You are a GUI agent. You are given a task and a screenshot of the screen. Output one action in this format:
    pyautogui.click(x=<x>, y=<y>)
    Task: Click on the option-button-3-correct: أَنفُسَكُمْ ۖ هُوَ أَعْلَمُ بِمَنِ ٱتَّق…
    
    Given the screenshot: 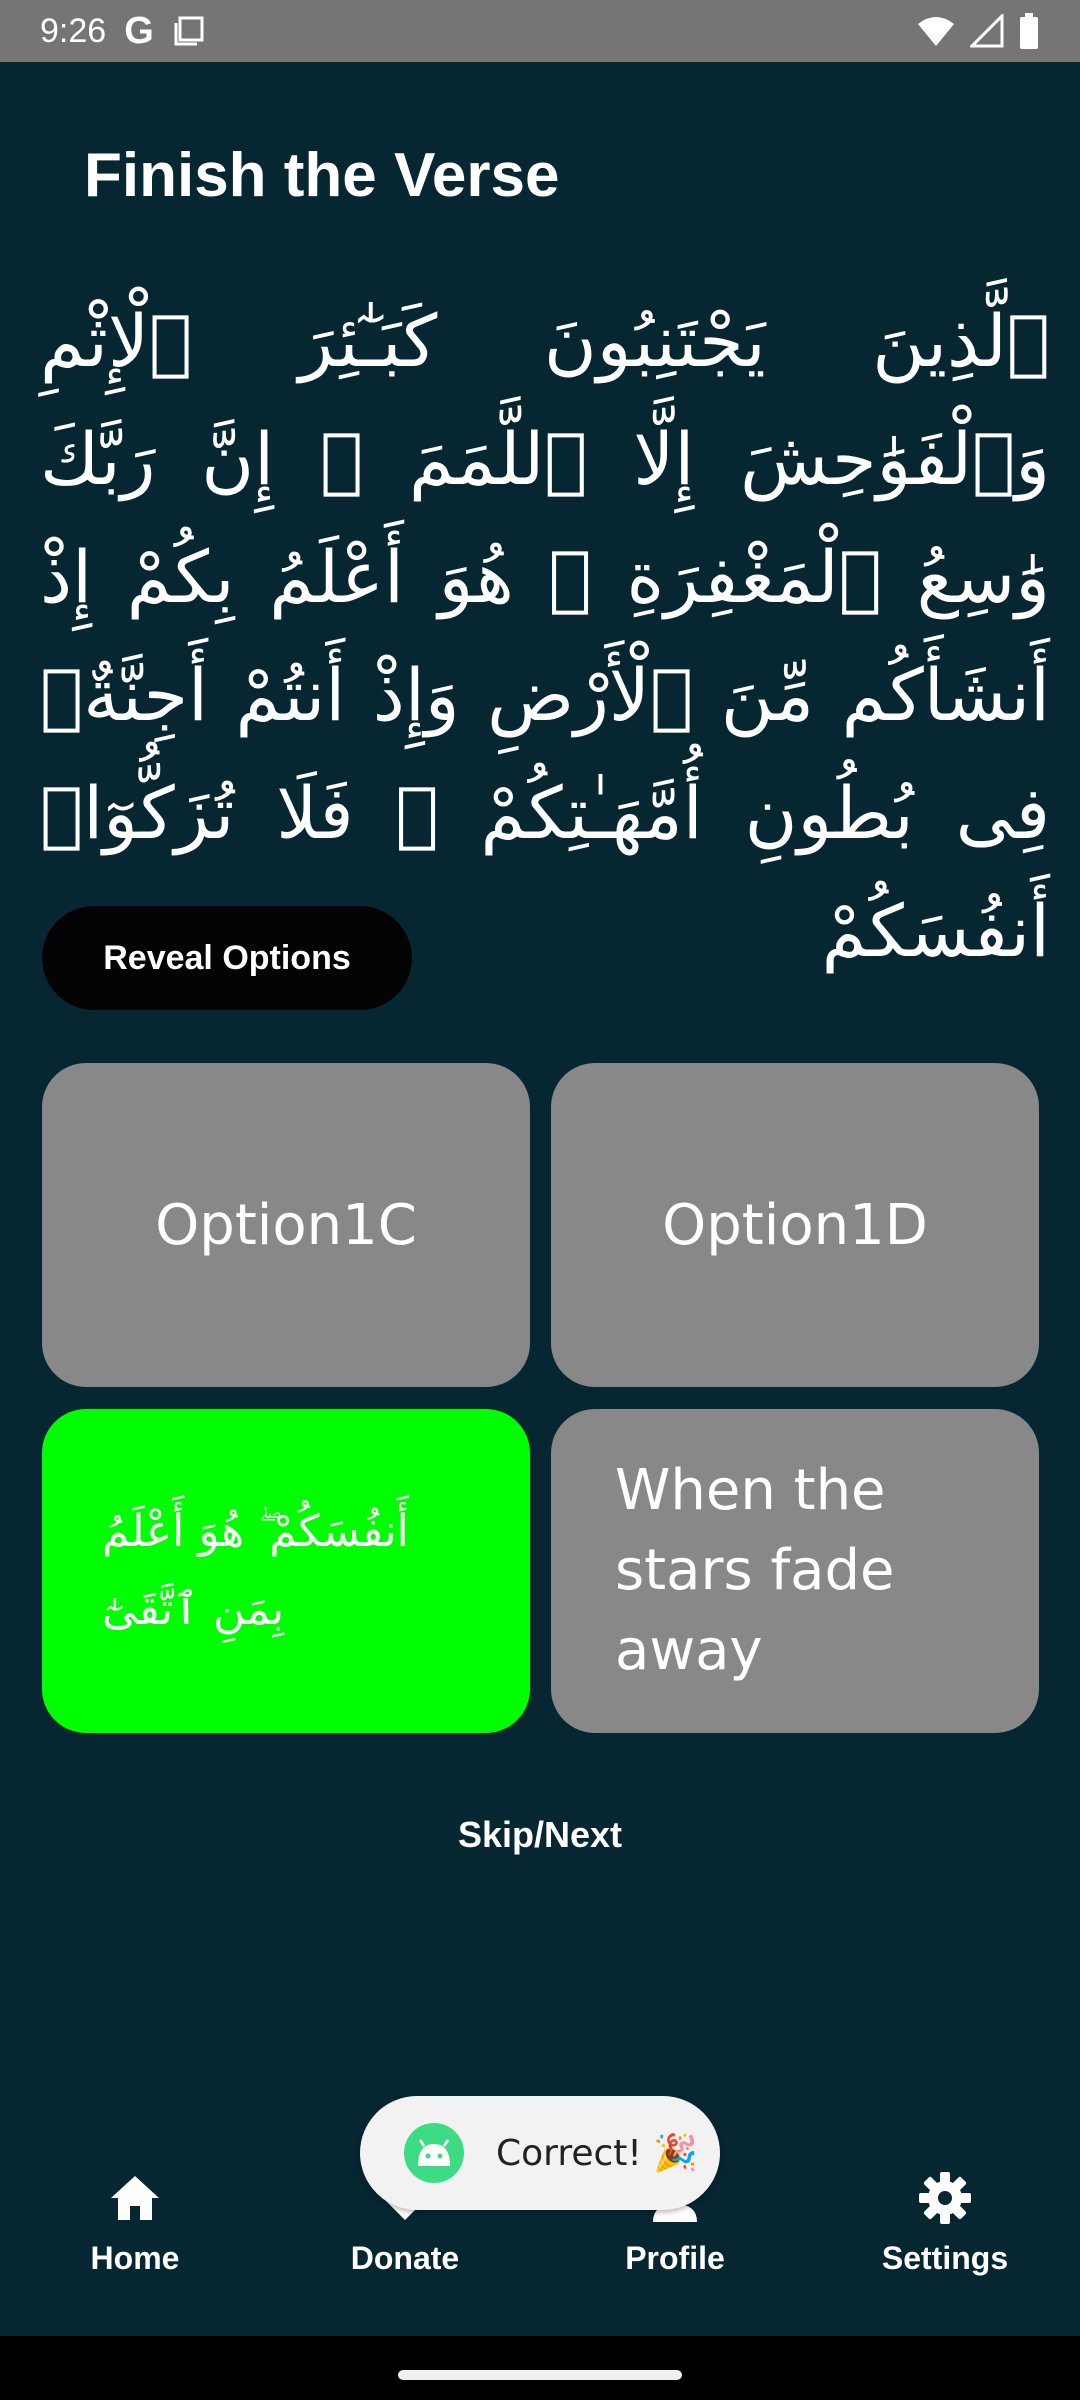 What is the action you would take?
    pyautogui.click(x=286, y=1571)
    